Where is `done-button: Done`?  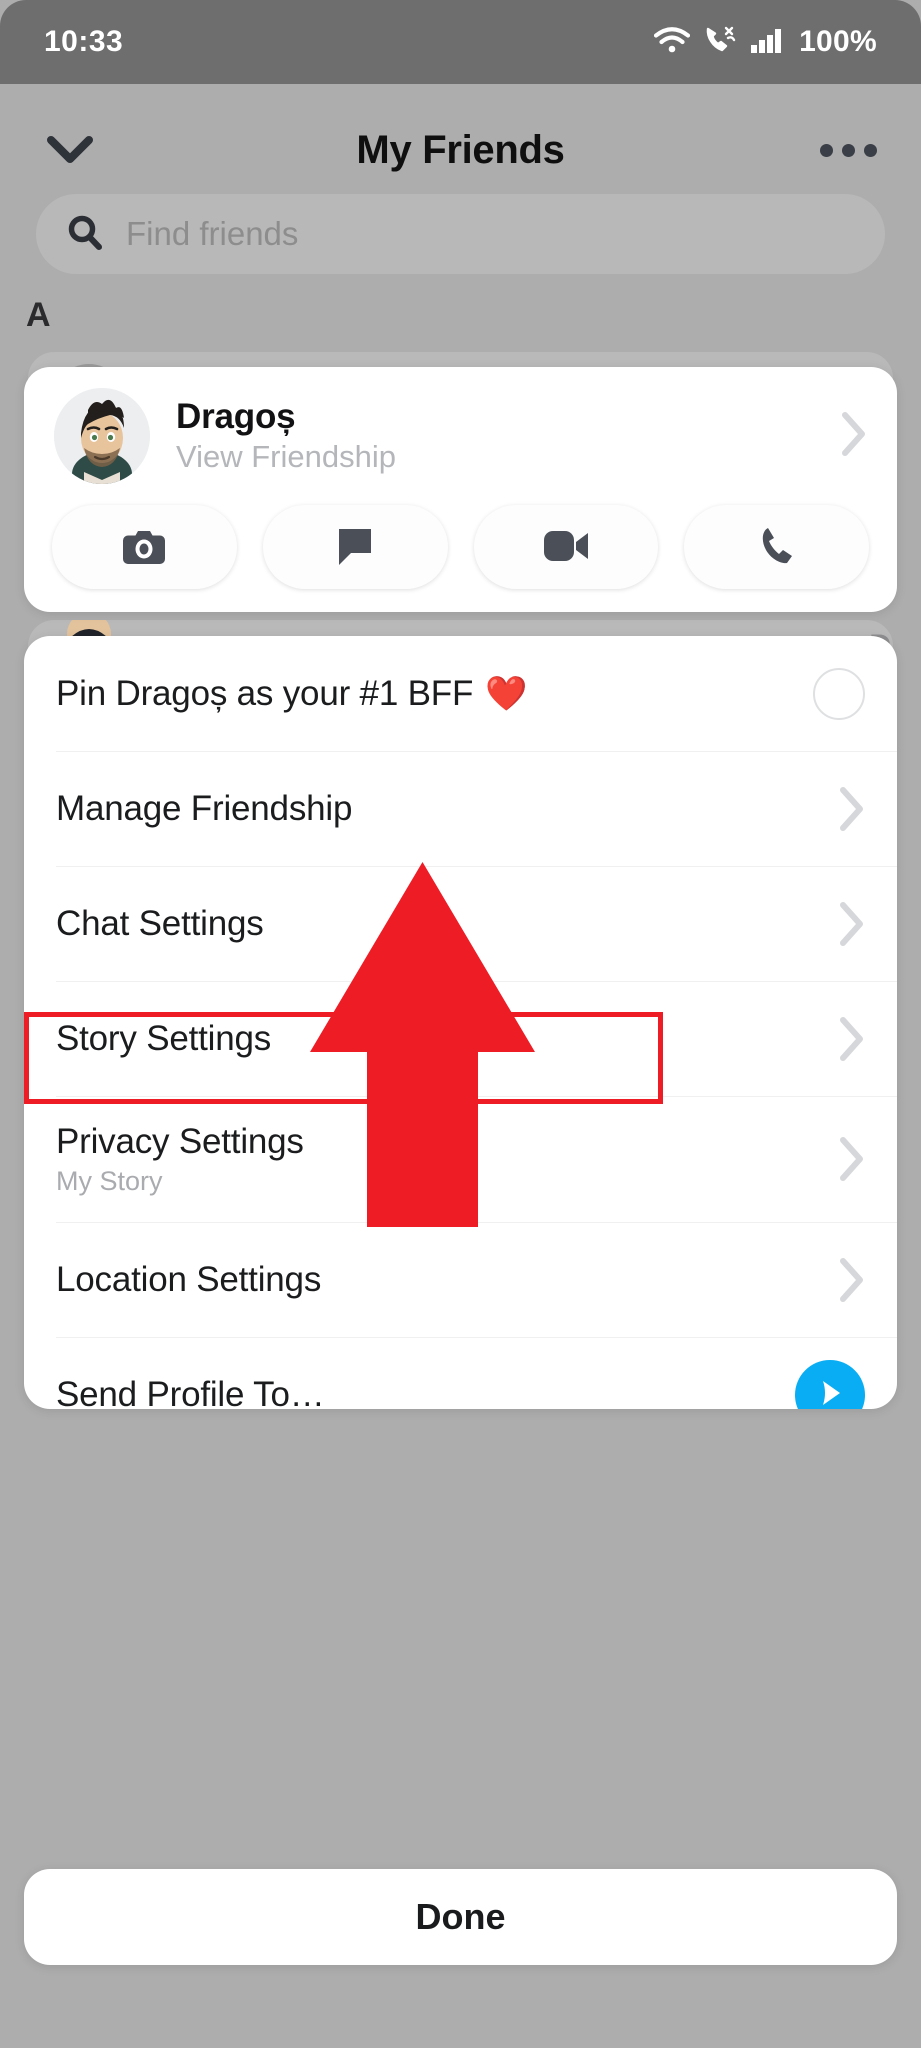 done-button: Done is located at coordinates (460, 1917).